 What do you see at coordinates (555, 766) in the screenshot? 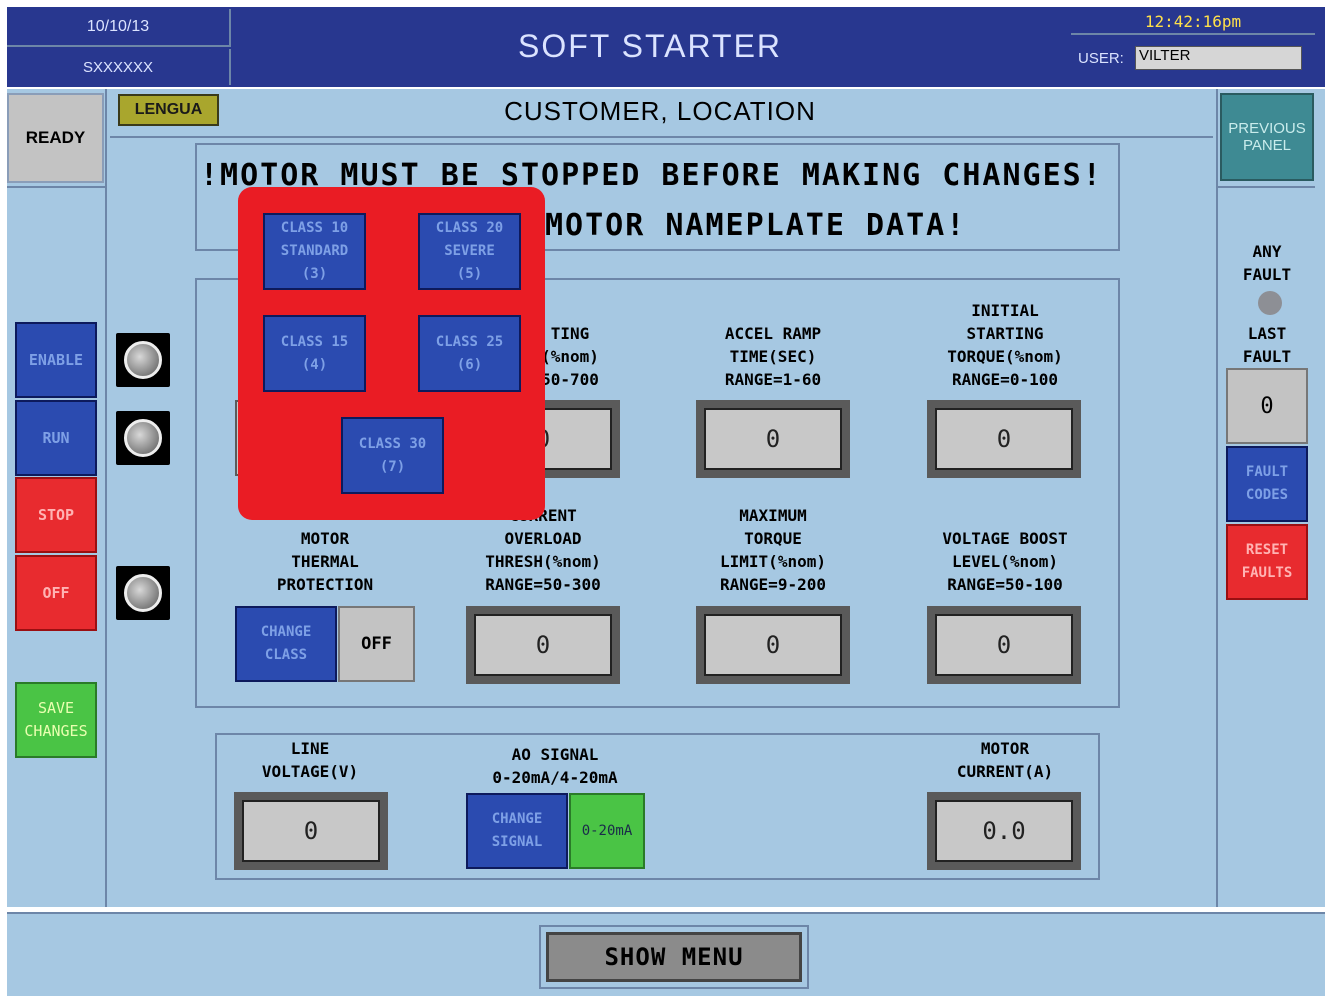
I see `ao-signal-label: AO SIGNAL 0-20mA/4-20mA` at bounding box center [555, 766].